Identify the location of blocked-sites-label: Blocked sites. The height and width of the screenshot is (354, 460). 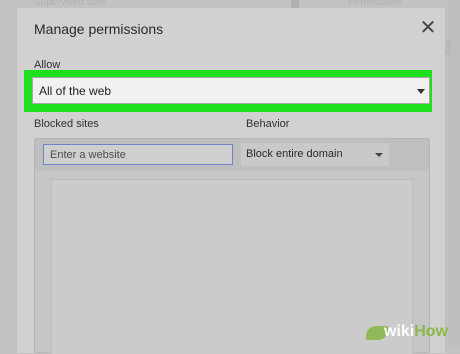
(66, 124).